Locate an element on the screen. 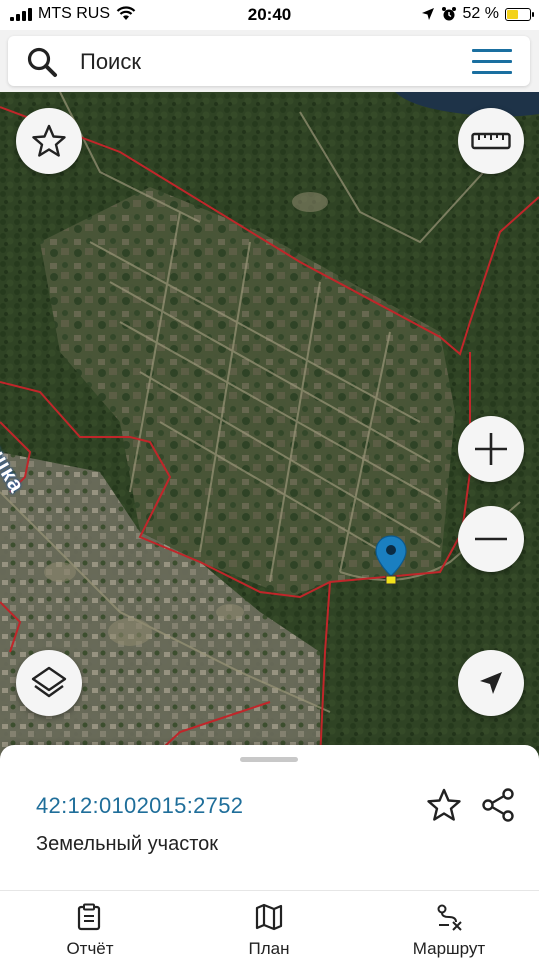  tab-route-label: Маршрут is located at coordinates (449, 948).